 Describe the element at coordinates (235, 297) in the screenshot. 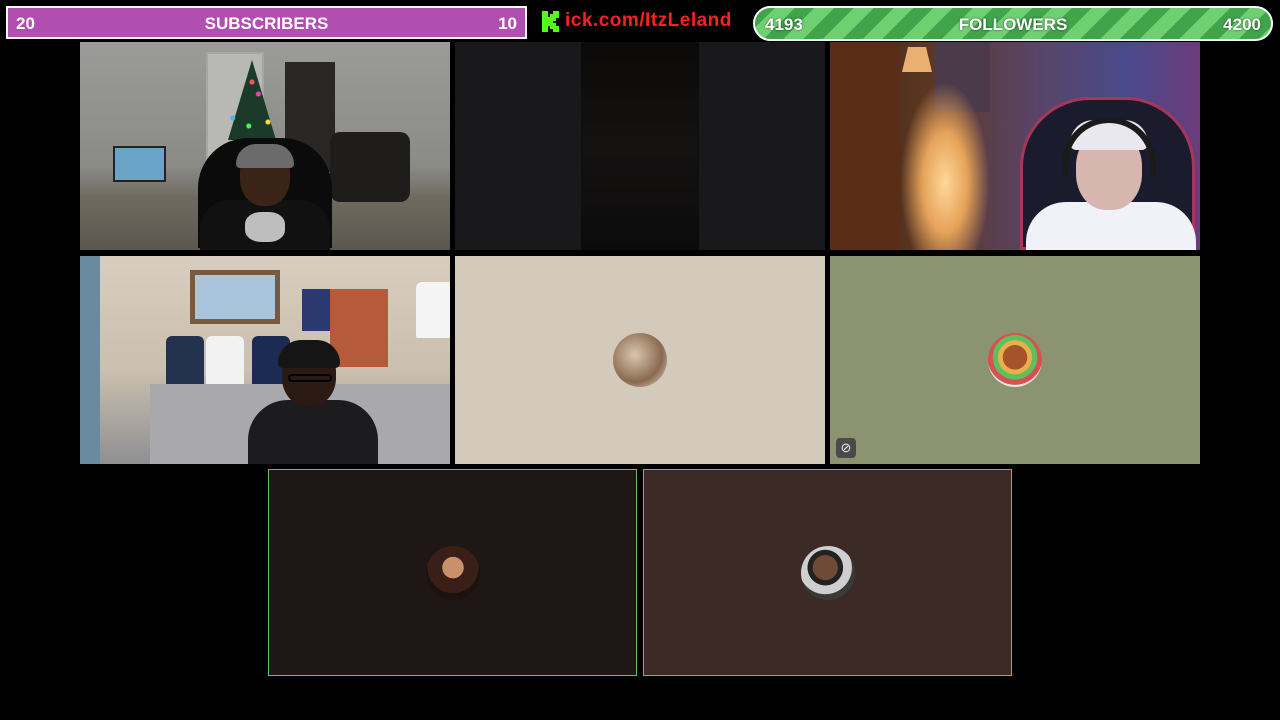

I see `scene-window` at that location.